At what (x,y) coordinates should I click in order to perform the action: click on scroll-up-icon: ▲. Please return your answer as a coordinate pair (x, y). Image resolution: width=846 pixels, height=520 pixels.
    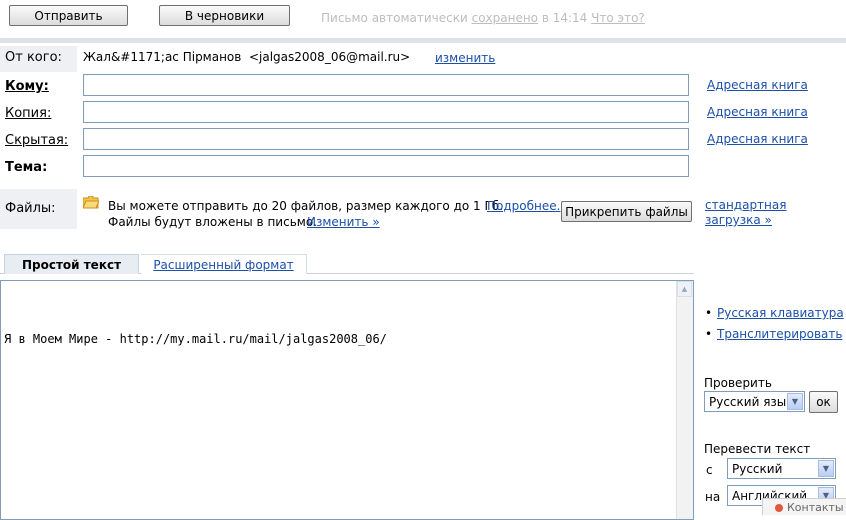
    Looking at the image, I should click on (684, 289).